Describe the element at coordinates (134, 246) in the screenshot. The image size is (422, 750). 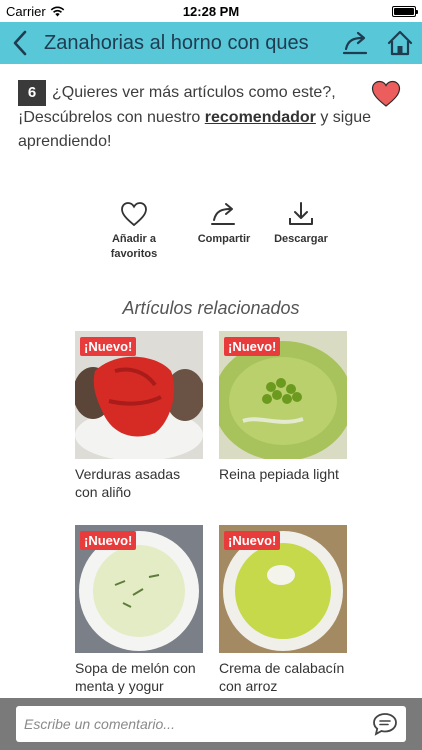
I see `add-favorite-label: Añadir a favoritos` at that location.